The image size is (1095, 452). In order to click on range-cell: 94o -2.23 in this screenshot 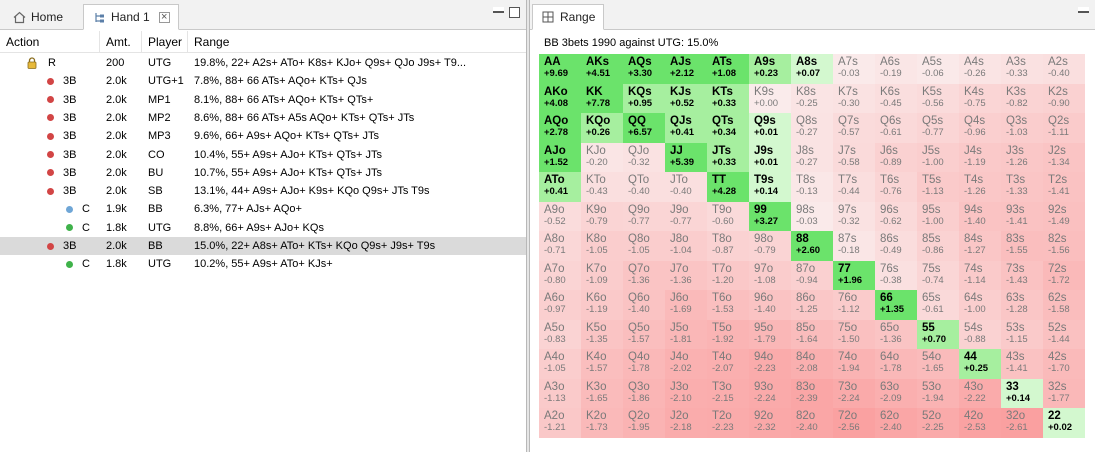, I will do `click(770, 364)`.